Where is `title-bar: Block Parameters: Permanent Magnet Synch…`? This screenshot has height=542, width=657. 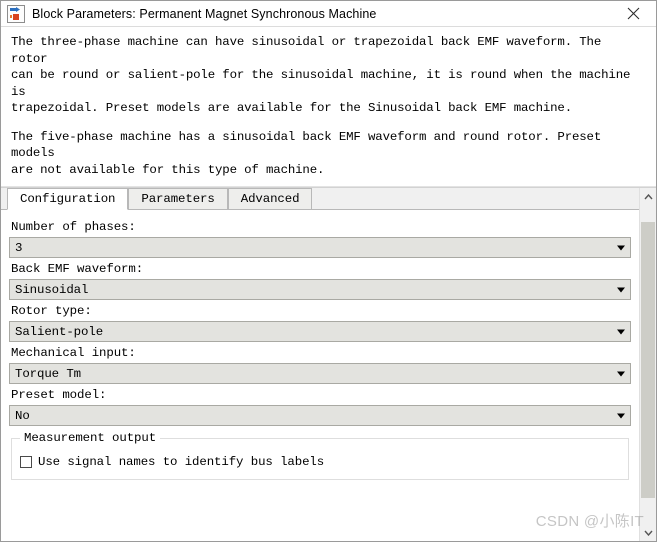 title-bar: Block Parameters: Permanent Magnet Synch… is located at coordinates (328, 14).